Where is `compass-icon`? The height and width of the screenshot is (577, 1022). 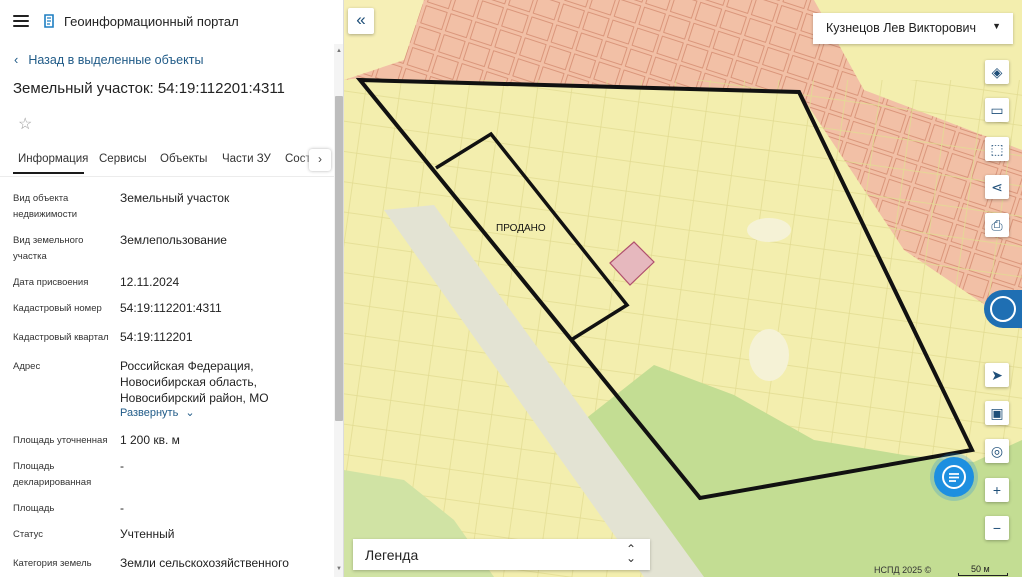
compass-icon is located at coordinates (1003, 309).